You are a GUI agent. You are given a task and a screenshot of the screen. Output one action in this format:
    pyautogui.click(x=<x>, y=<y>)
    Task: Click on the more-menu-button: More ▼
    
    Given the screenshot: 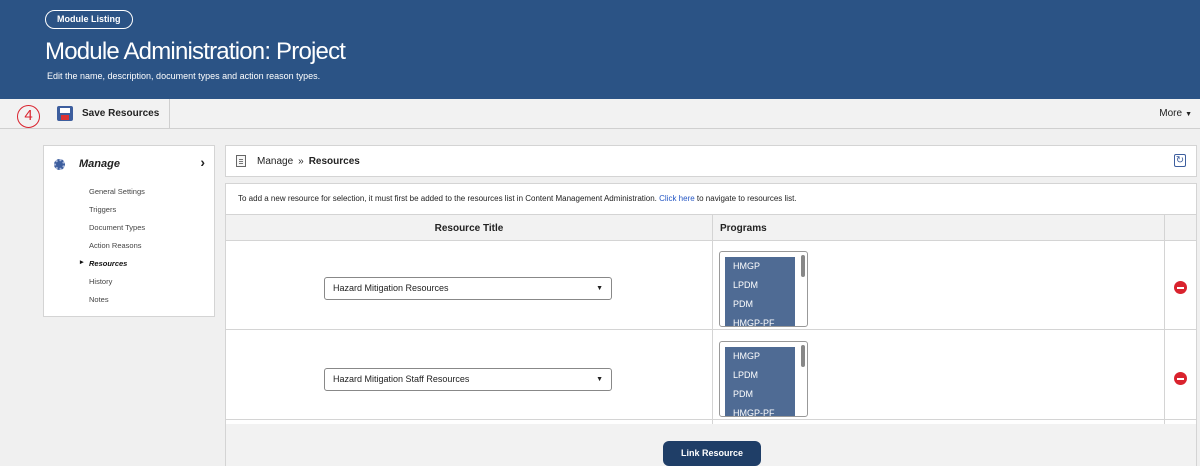 What is the action you would take?
    pyautogui.click(x=1175, y=113)
    